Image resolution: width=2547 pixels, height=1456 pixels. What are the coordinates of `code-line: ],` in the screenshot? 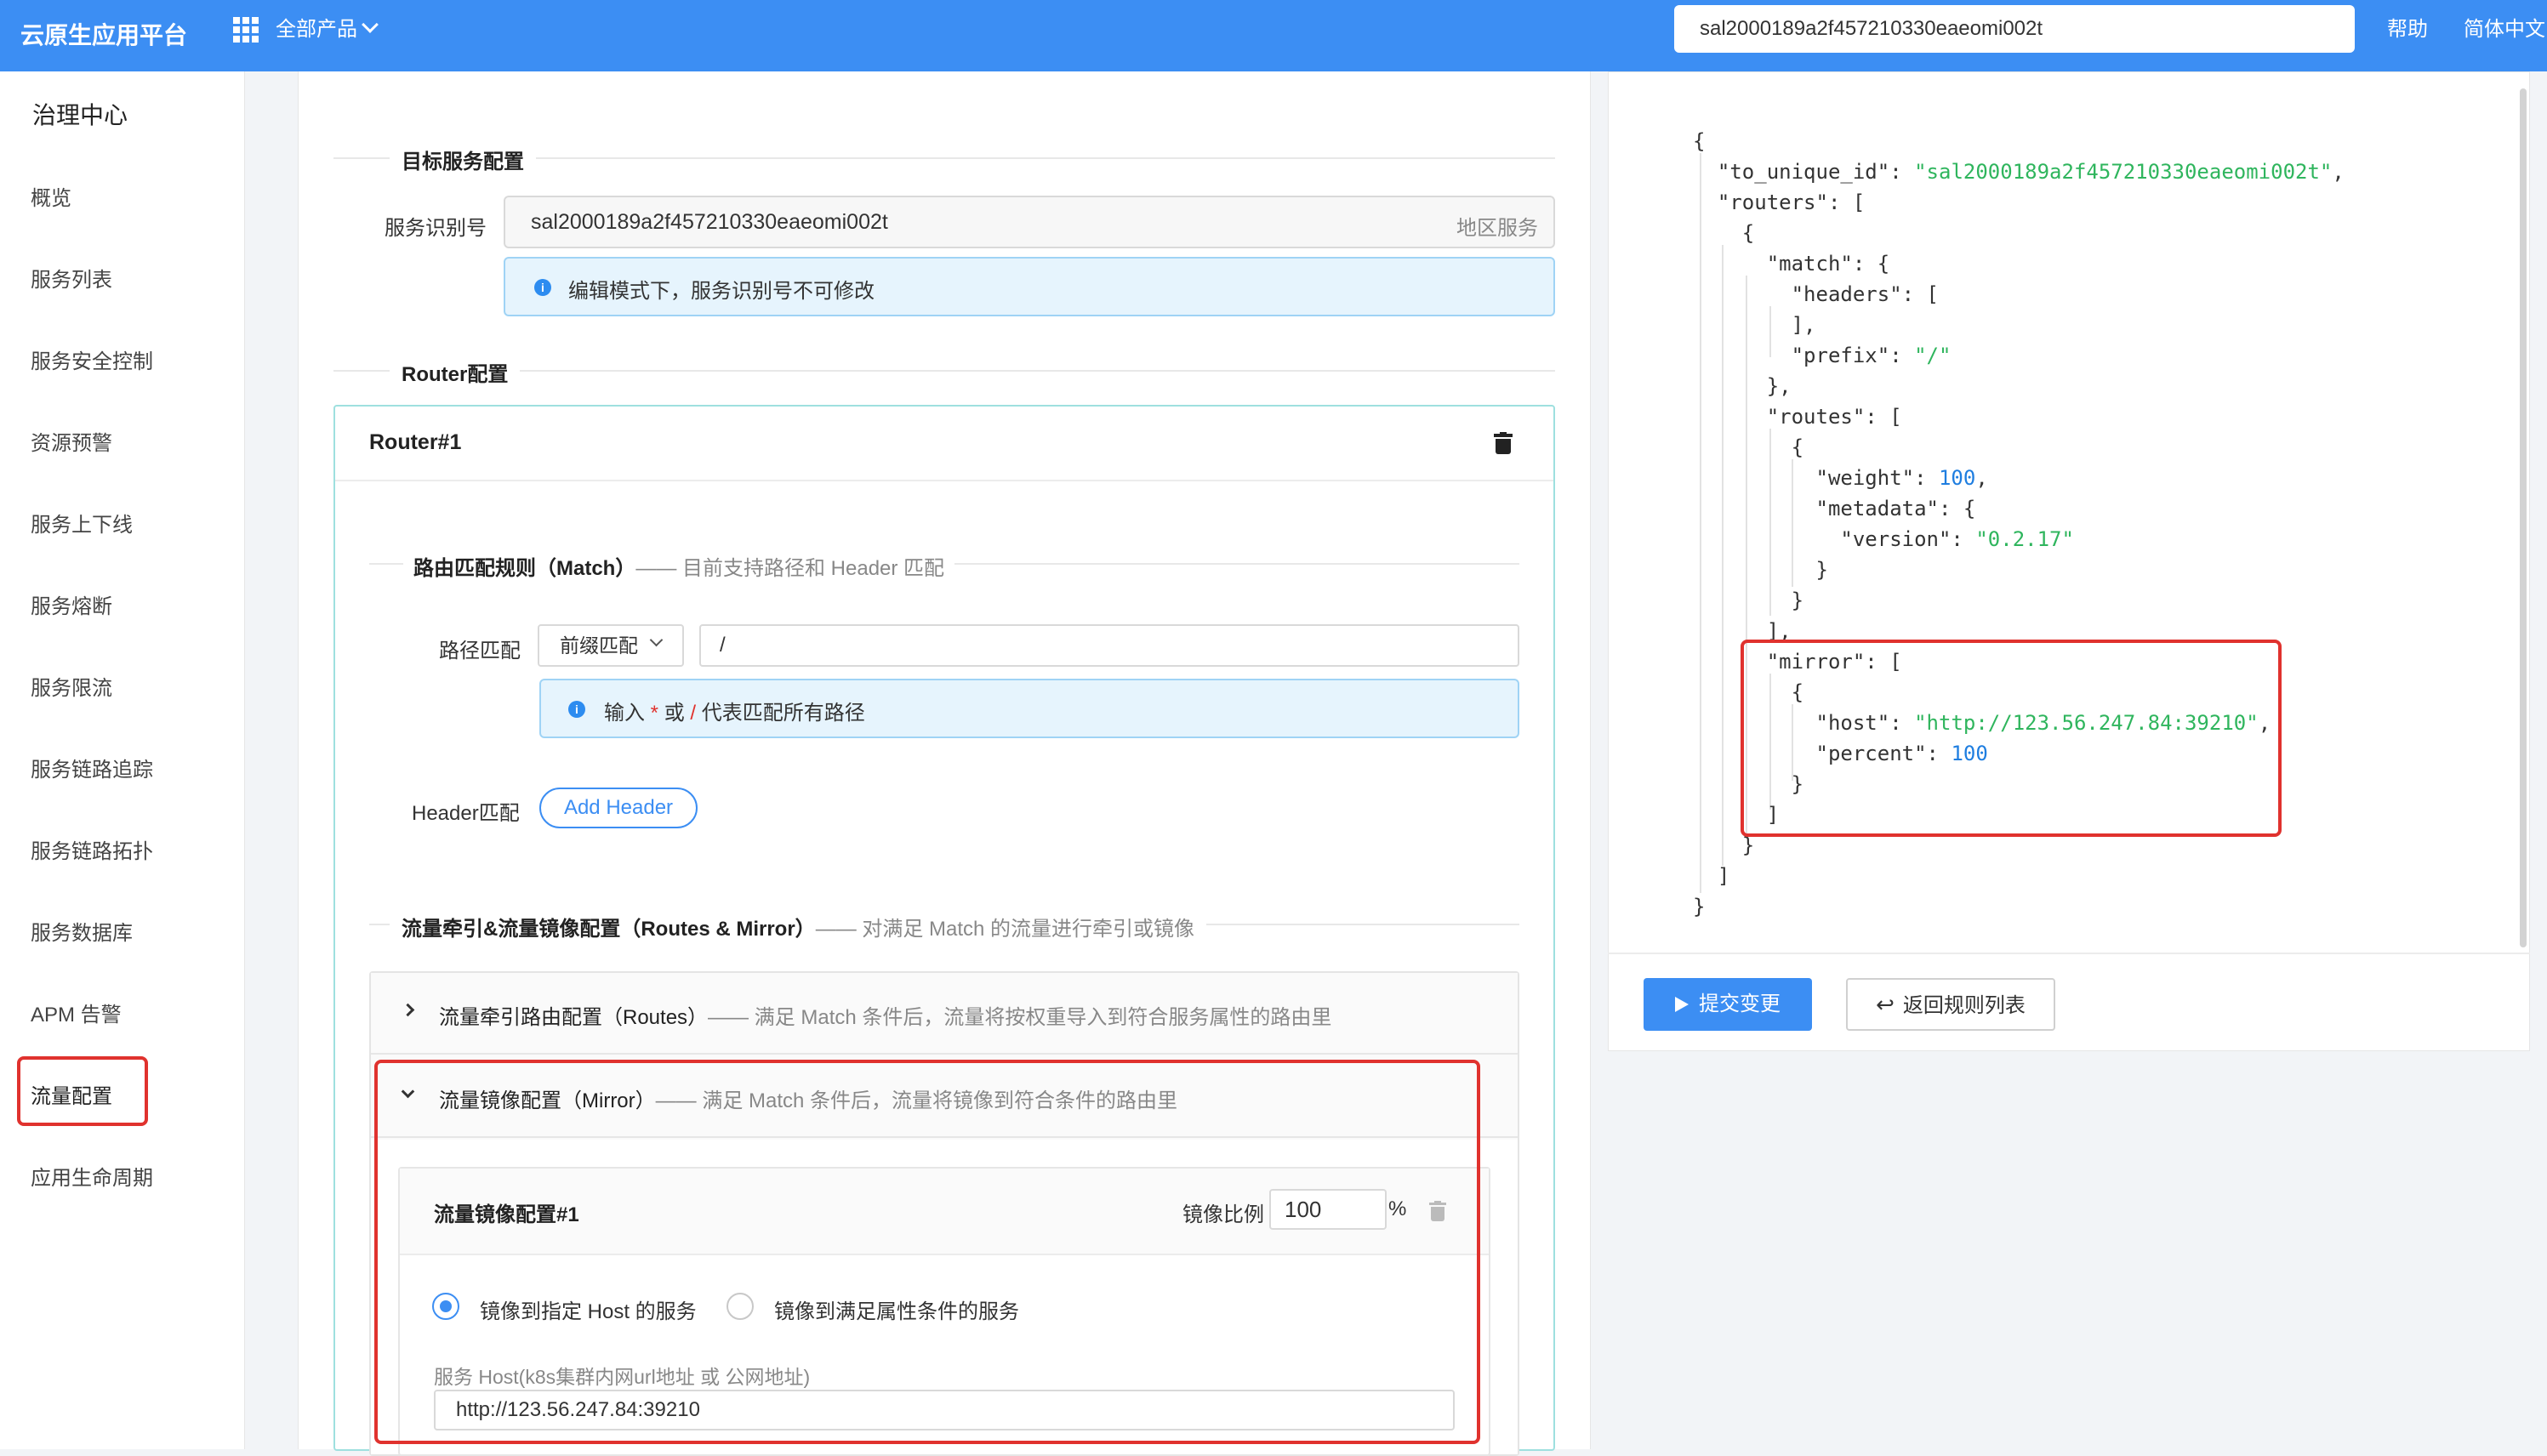 It's located at (1754, 325).